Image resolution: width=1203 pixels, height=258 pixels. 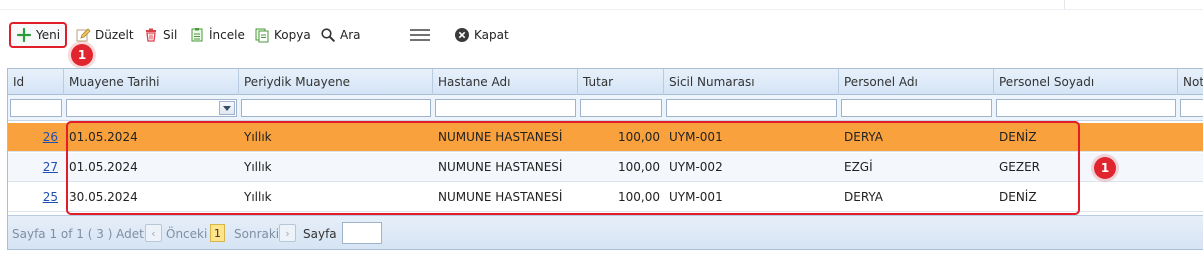 What do you see at coordinates (36, 82) in the screenshot?
I see `column-header-id: Id` at bounding box center [36, 82].